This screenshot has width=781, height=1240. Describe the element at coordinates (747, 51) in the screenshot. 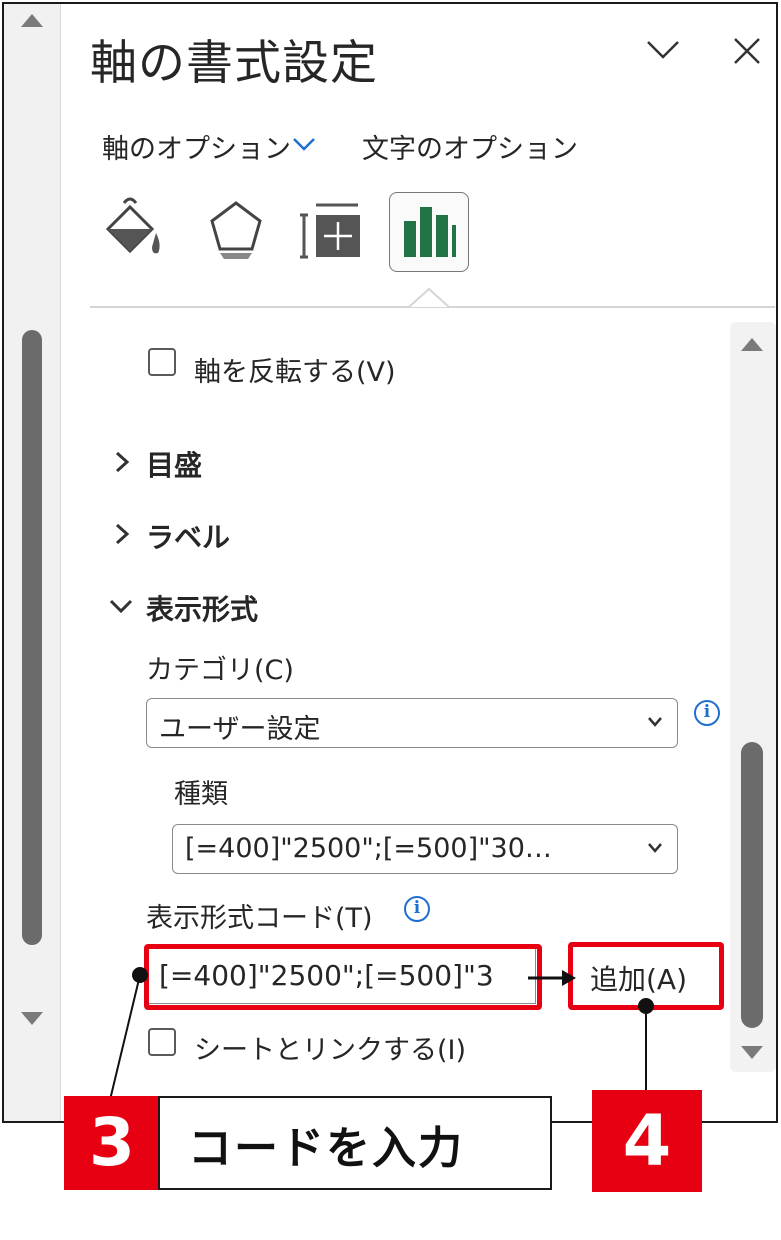

I see `close-icon` at that location.